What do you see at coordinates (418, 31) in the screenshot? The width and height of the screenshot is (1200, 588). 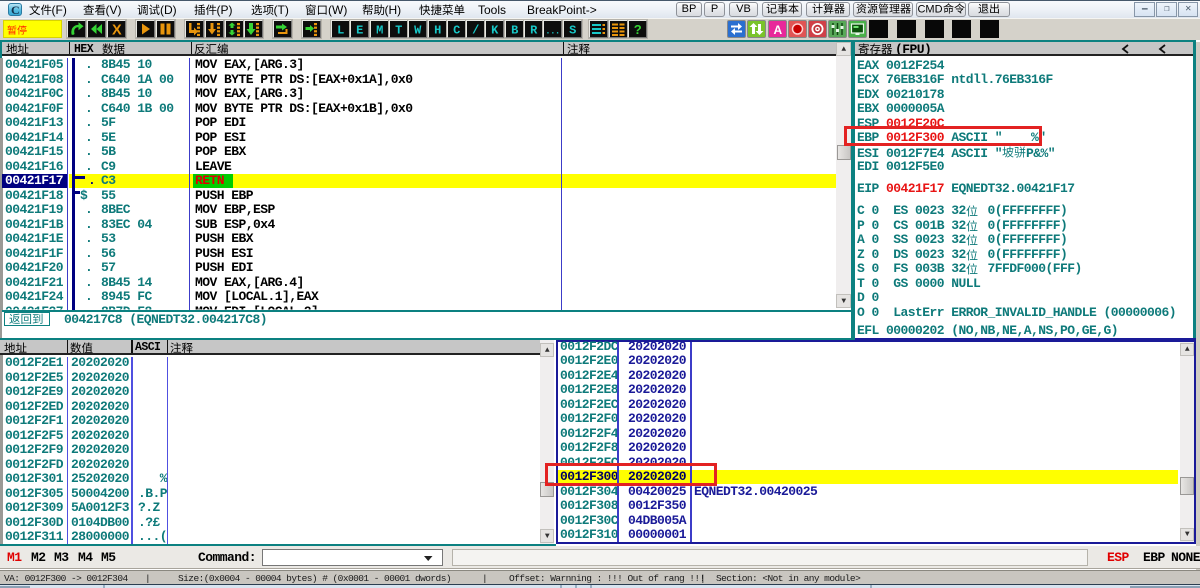 I see `svg-text: W` at bounding box center [418, 31].